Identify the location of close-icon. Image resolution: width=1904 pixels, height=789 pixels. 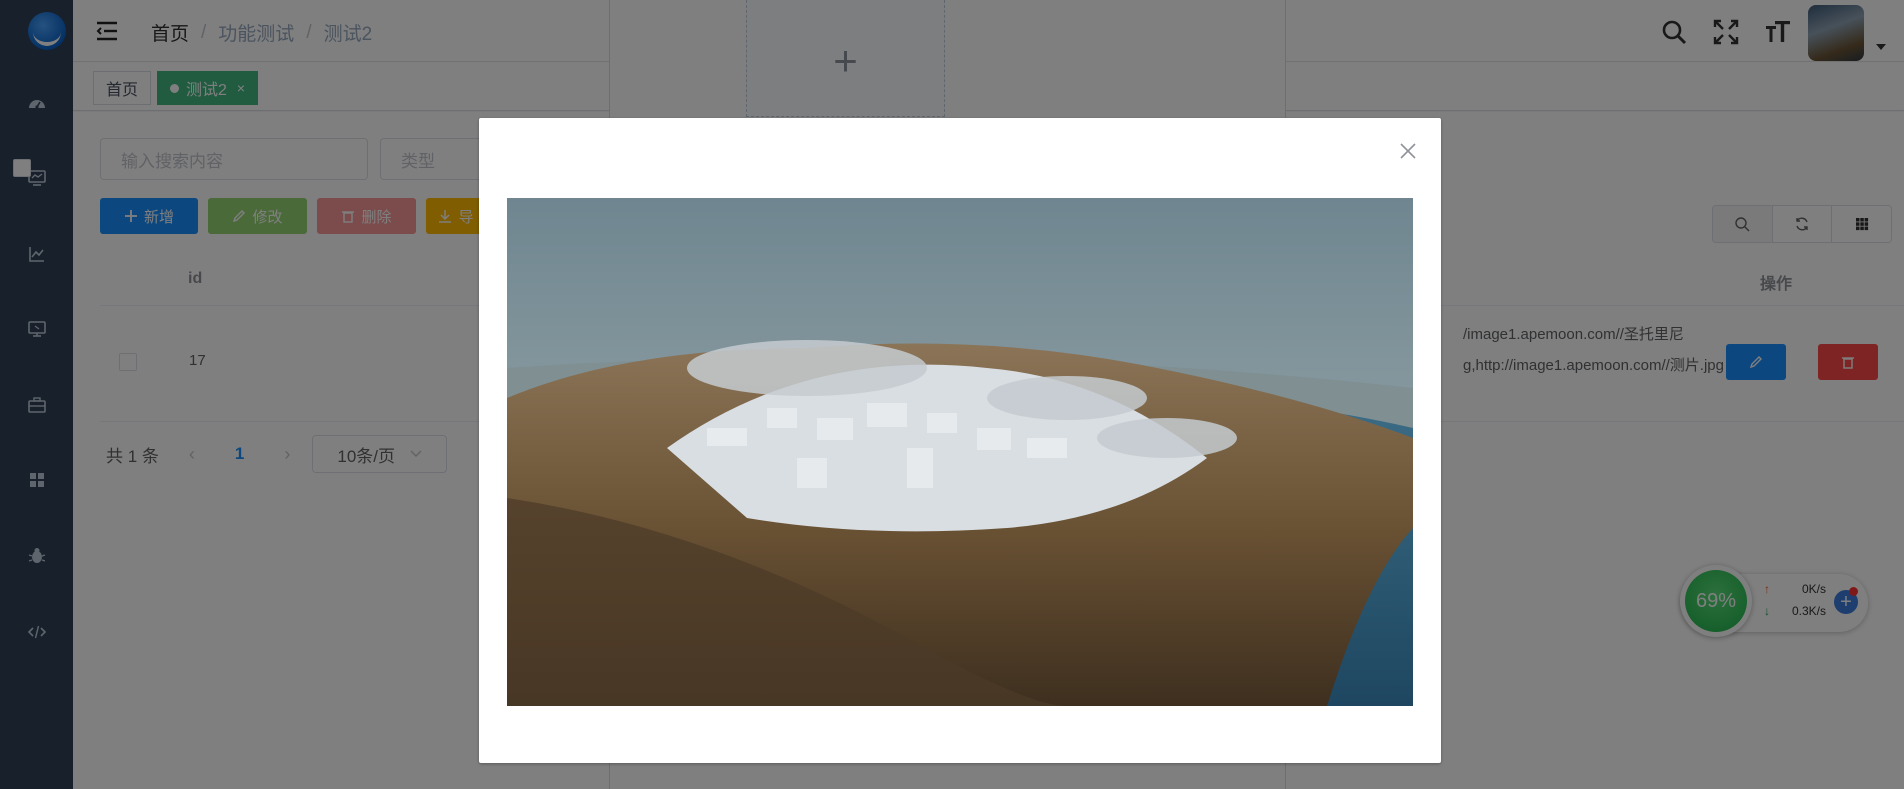
(1408, 151).